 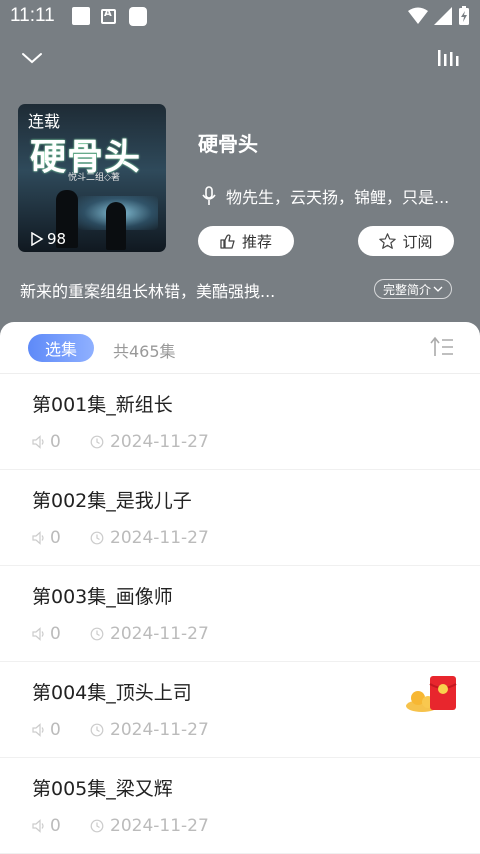 I want to click on episode-item: 第002集_是我儿子 0 2024-11-27, so click(x=240, y=518).